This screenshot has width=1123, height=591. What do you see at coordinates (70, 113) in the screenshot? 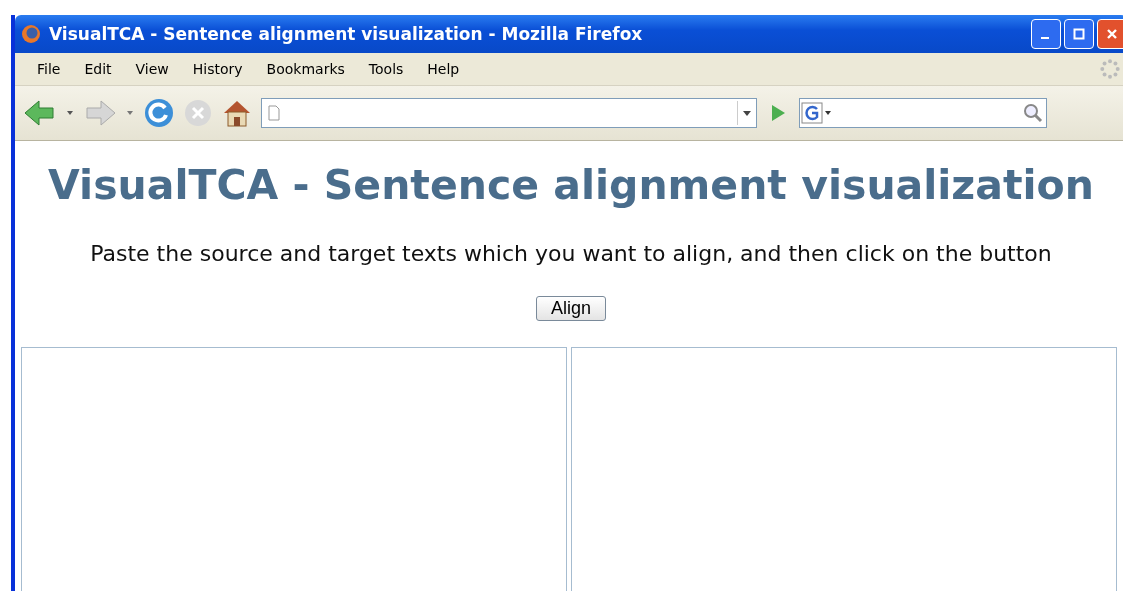
I see `dropdown-icon` at bounding box center [70, 113].